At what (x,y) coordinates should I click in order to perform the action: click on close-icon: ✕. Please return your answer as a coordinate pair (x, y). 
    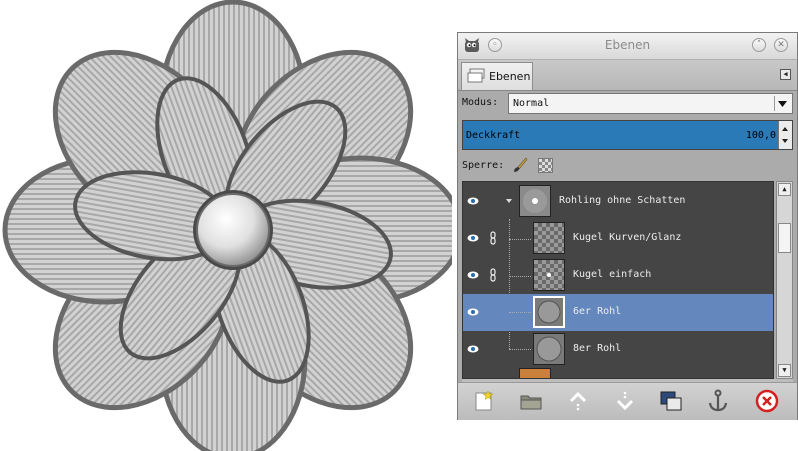
    Looking at the image, I should click on (781, 45).